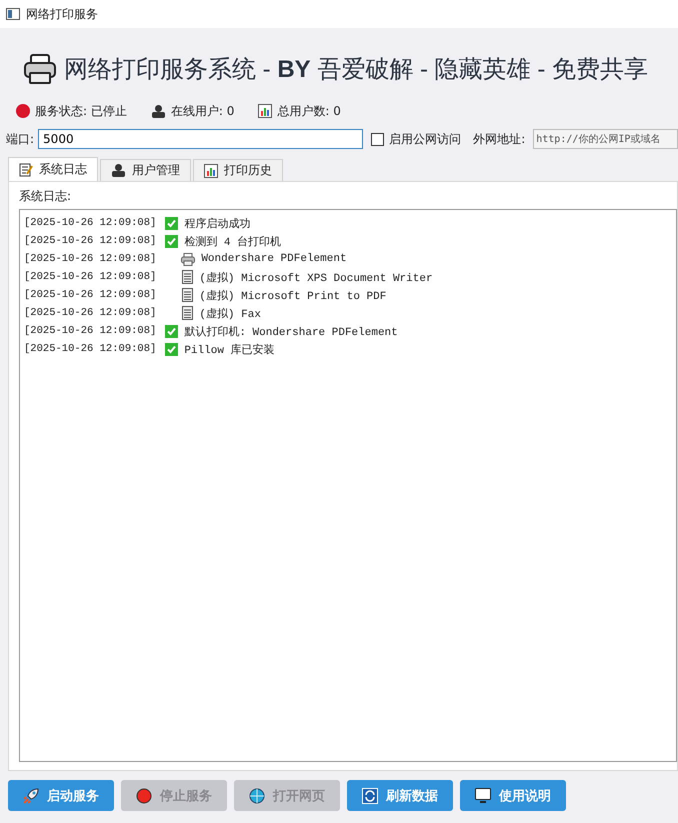 This screenshot has width=678, height=823. Describe the element at coordinates (483, 795) in the screenshot. I see `monitor-icon` at that location.